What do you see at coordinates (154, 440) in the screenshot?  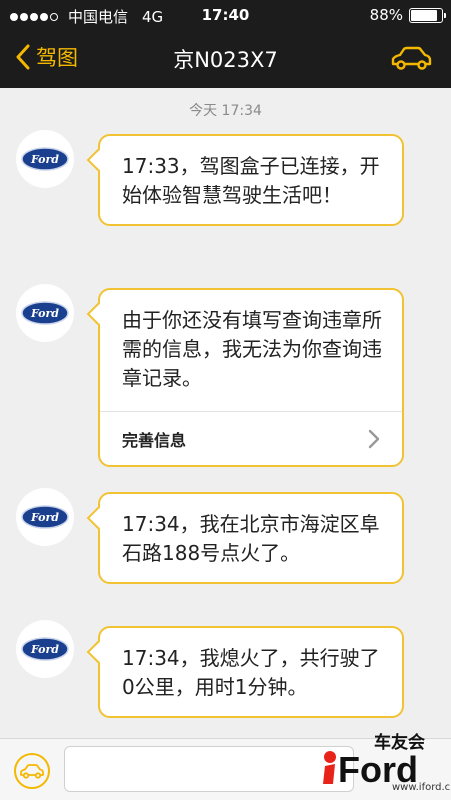 I see `complete-info-label: 完善信息` at bounding box center [154, 440].